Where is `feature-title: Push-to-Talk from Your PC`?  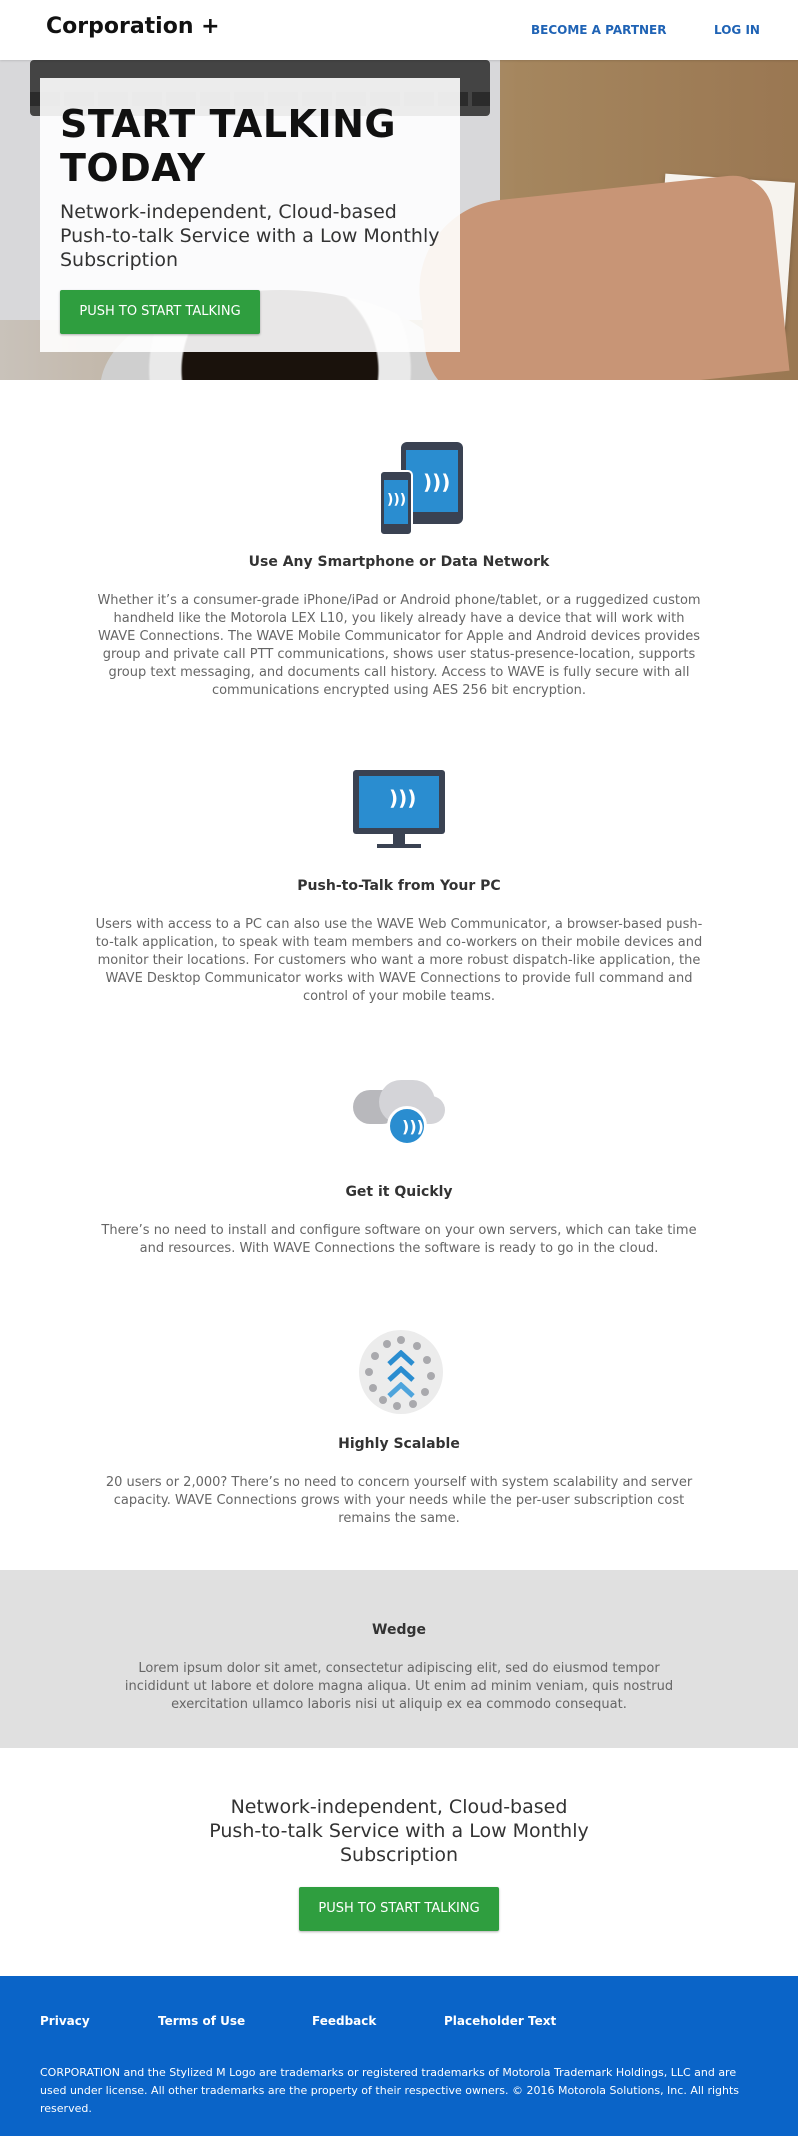
feature-title: Push-to-Talk from Your PC is located at coordinates (399, 886).